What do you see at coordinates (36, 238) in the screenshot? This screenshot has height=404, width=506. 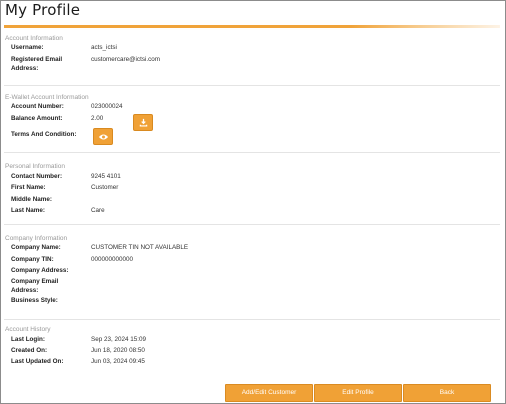 I see `section-title-company: Company Information` at bounding box center [36, 238].